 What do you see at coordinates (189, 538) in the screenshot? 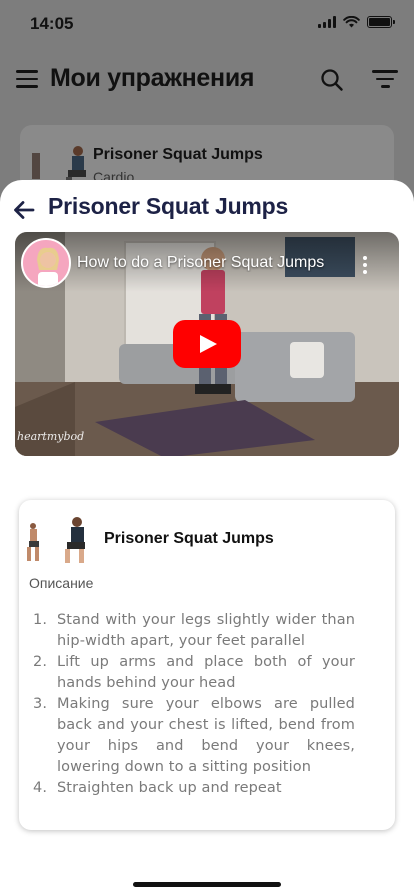
I see `detail-title: Prisoner Squat Jumps` at bounding box center [189, 538].